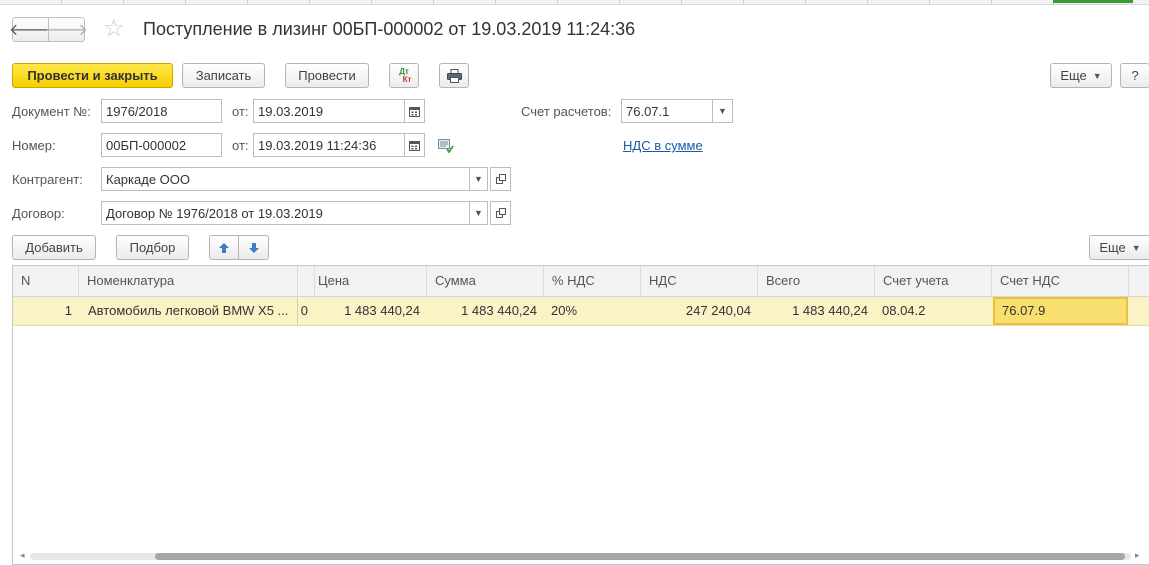 This screenshot has height=565, width=1149. I want to click on print-button, so click(454, 75).